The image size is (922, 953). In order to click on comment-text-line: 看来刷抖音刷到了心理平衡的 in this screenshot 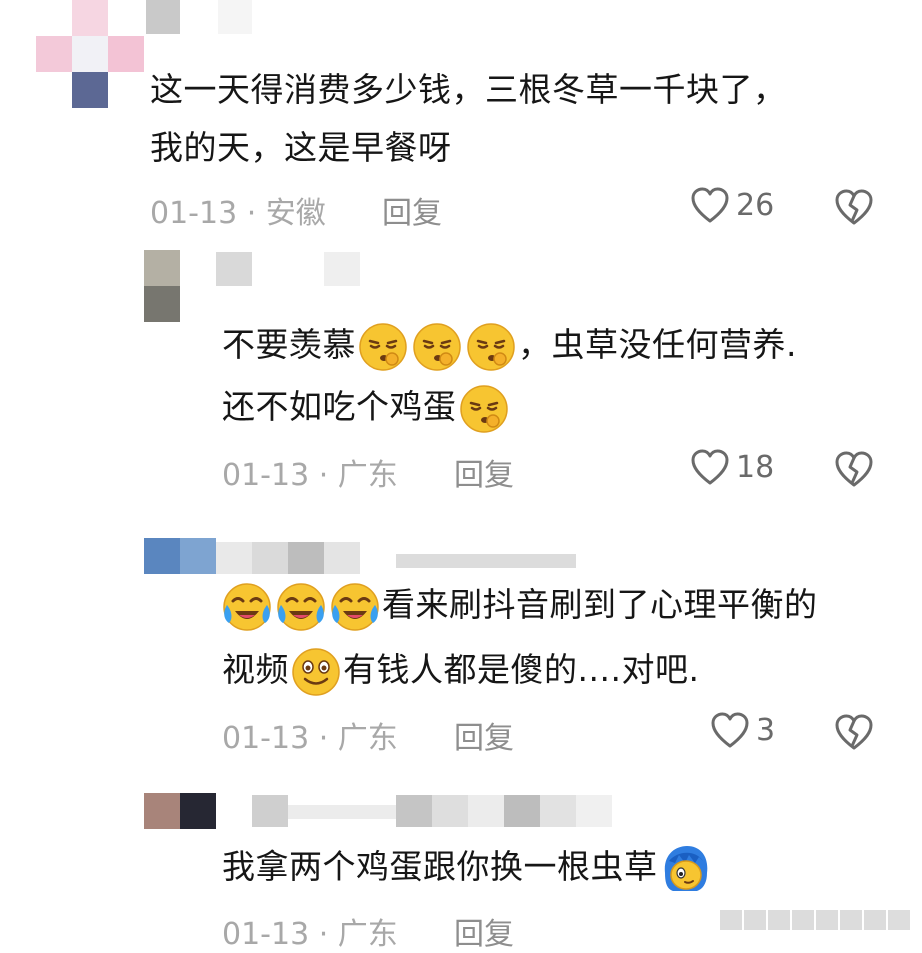, I will do `click(519, 605)`.